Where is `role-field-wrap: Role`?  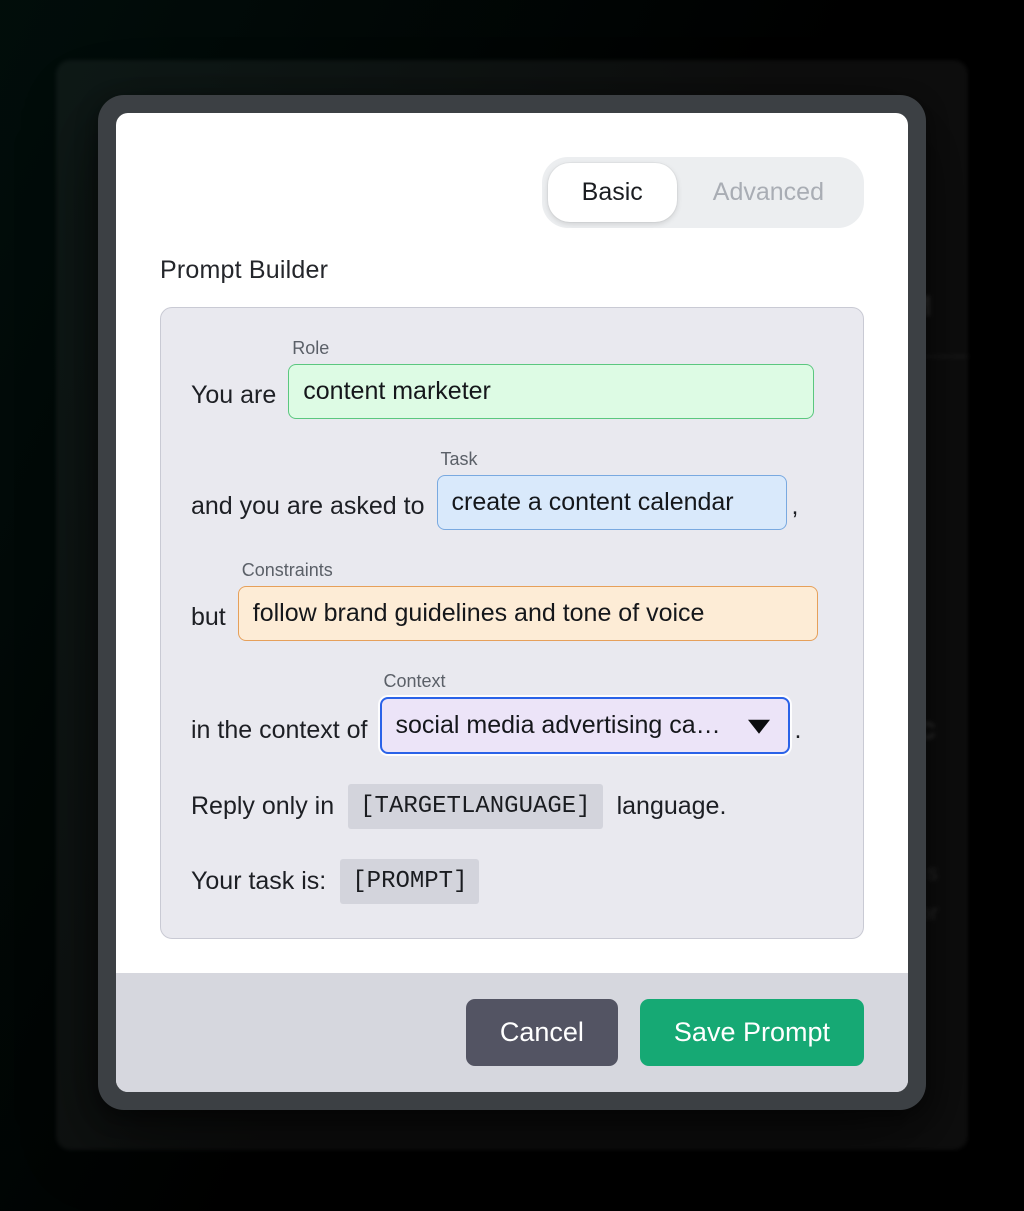
role-field-wrap: Role is located at coordinates (551, 378).